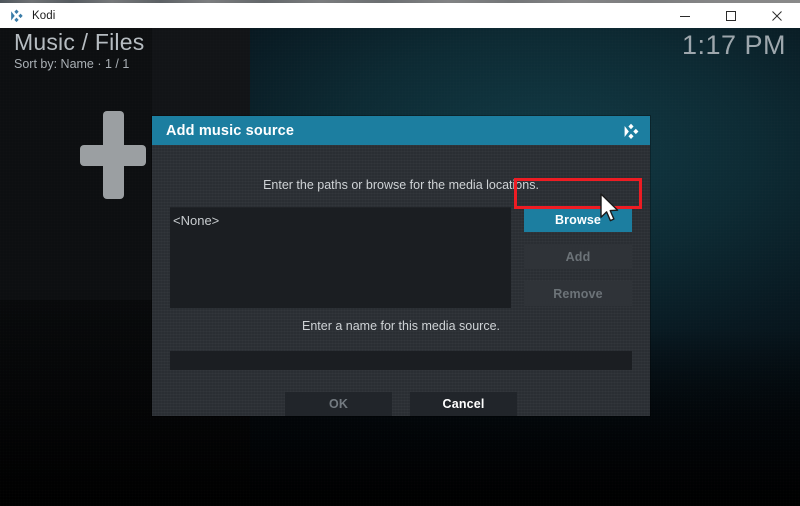 This screenshot has height=506, width=800. What do you see at coordinates (578, 219) in the screenshot?
I see `browse-button: Browse` at bounding box center [578, 219].